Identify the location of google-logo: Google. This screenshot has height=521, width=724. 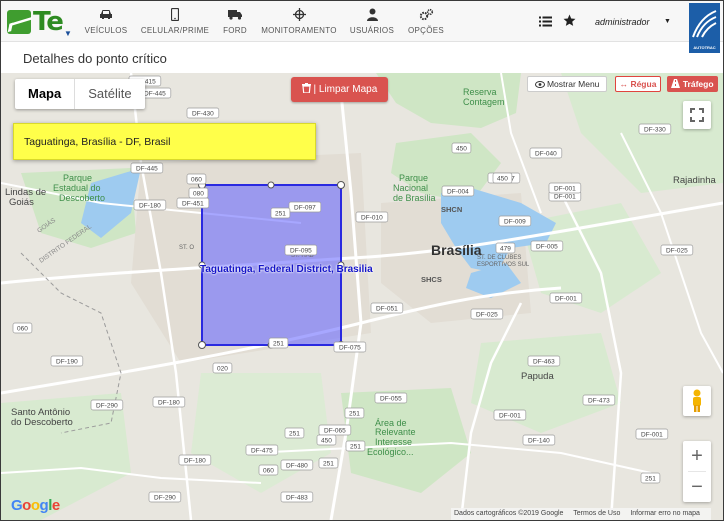
(35, 505).